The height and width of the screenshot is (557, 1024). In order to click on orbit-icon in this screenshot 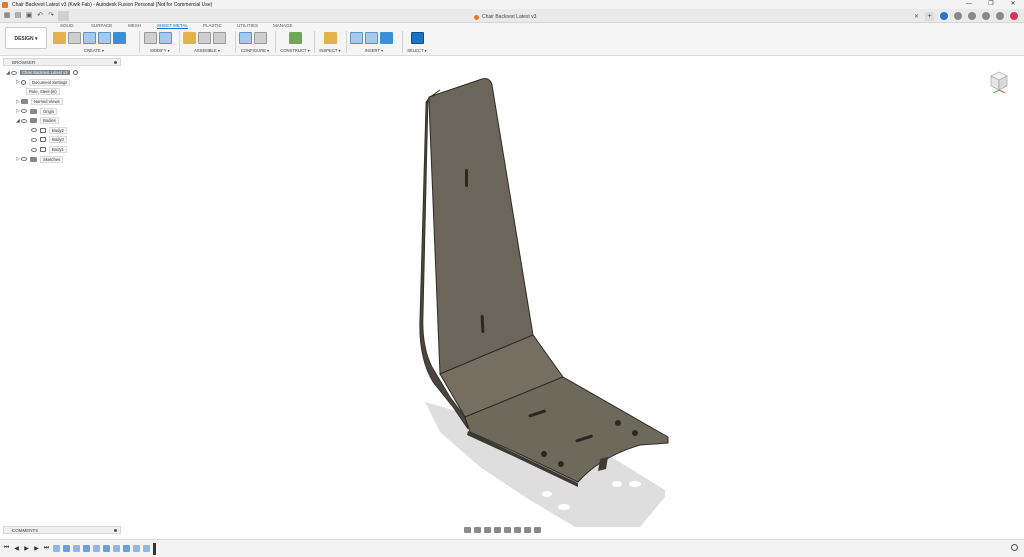, I will do `click(467, 529)`.